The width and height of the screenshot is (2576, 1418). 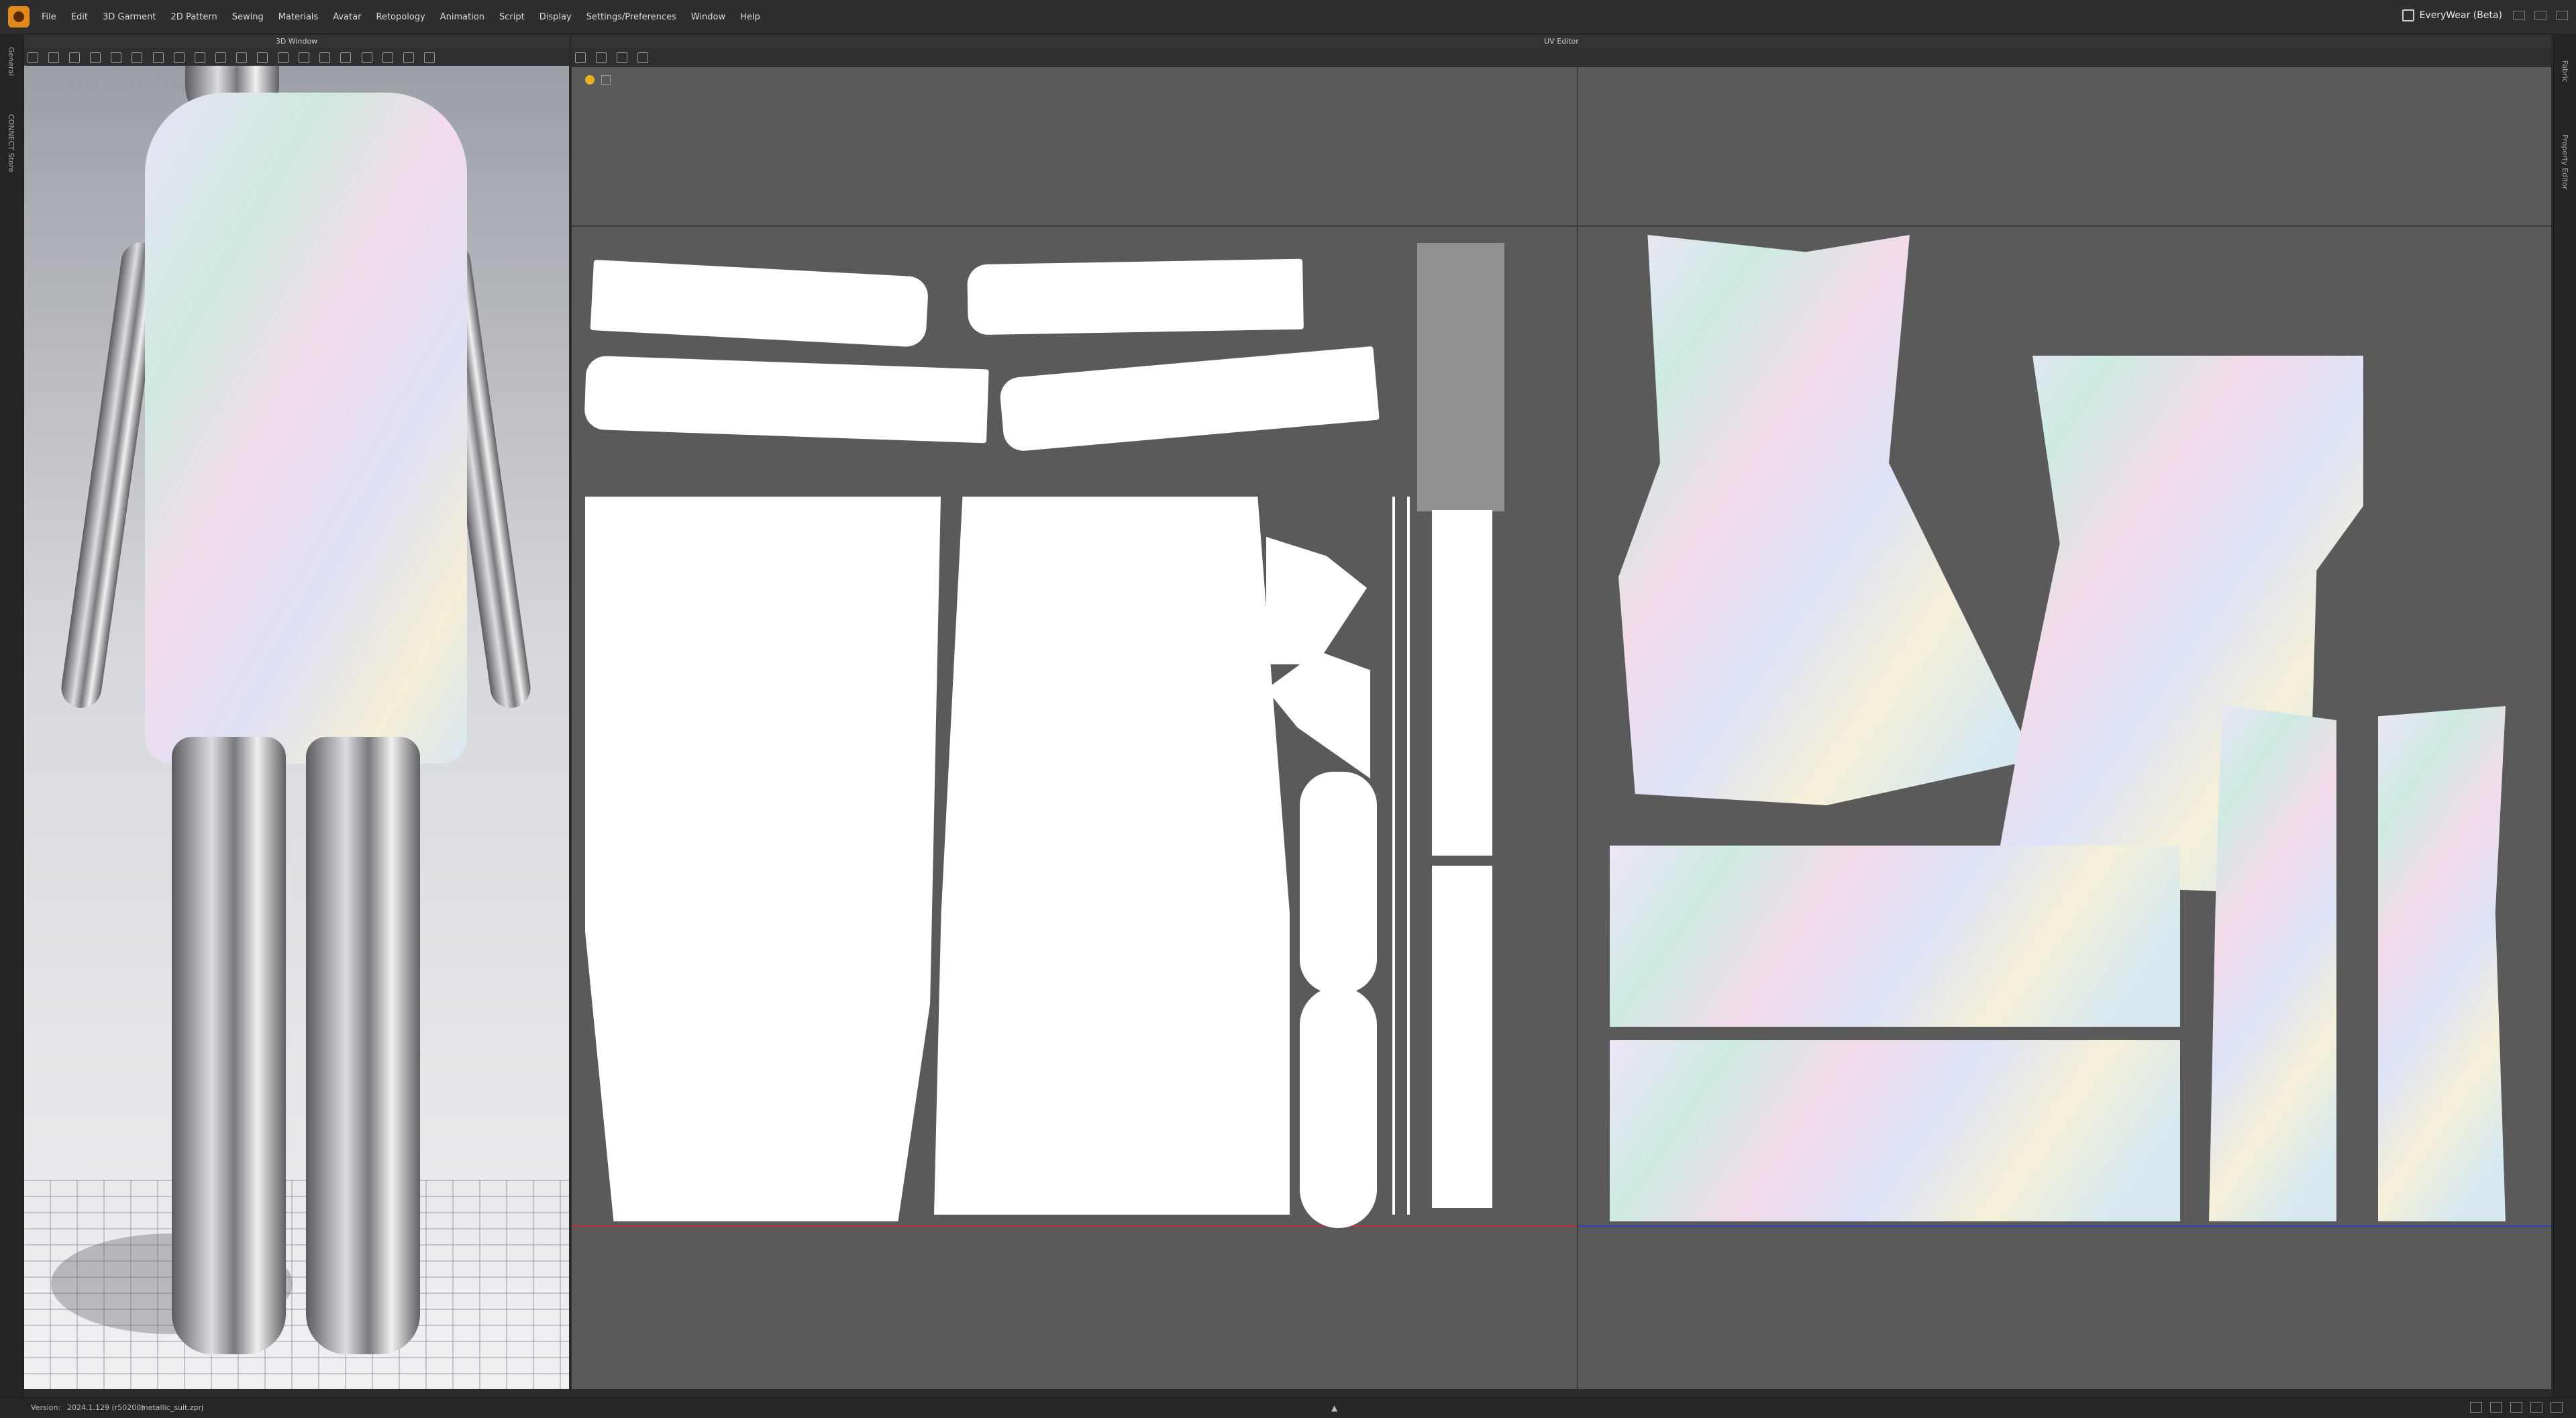 What do you see at coordinates (199, 57) in the screenshot?
I see `fitting-tool-icon` at bounding box center [199, 57].